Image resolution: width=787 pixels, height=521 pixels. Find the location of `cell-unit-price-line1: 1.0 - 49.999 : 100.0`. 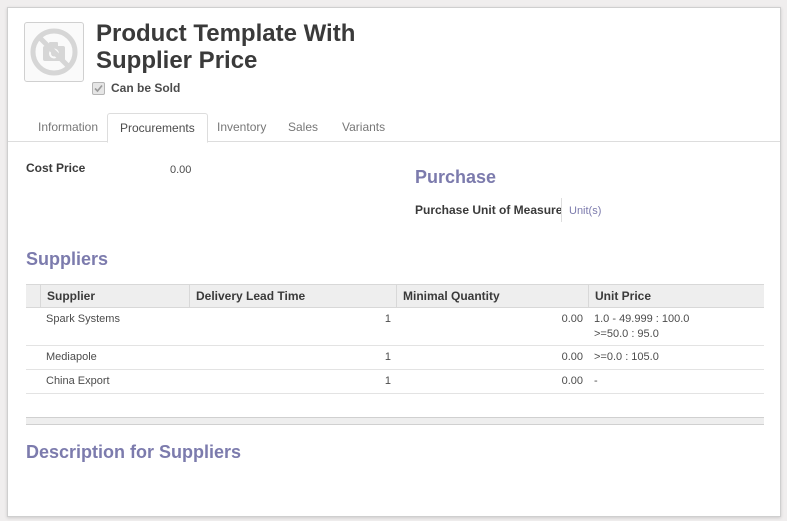

cell-unit-price-line1: 1.0 - 49.999 : 100.0 is located at coordinates (642, 319).